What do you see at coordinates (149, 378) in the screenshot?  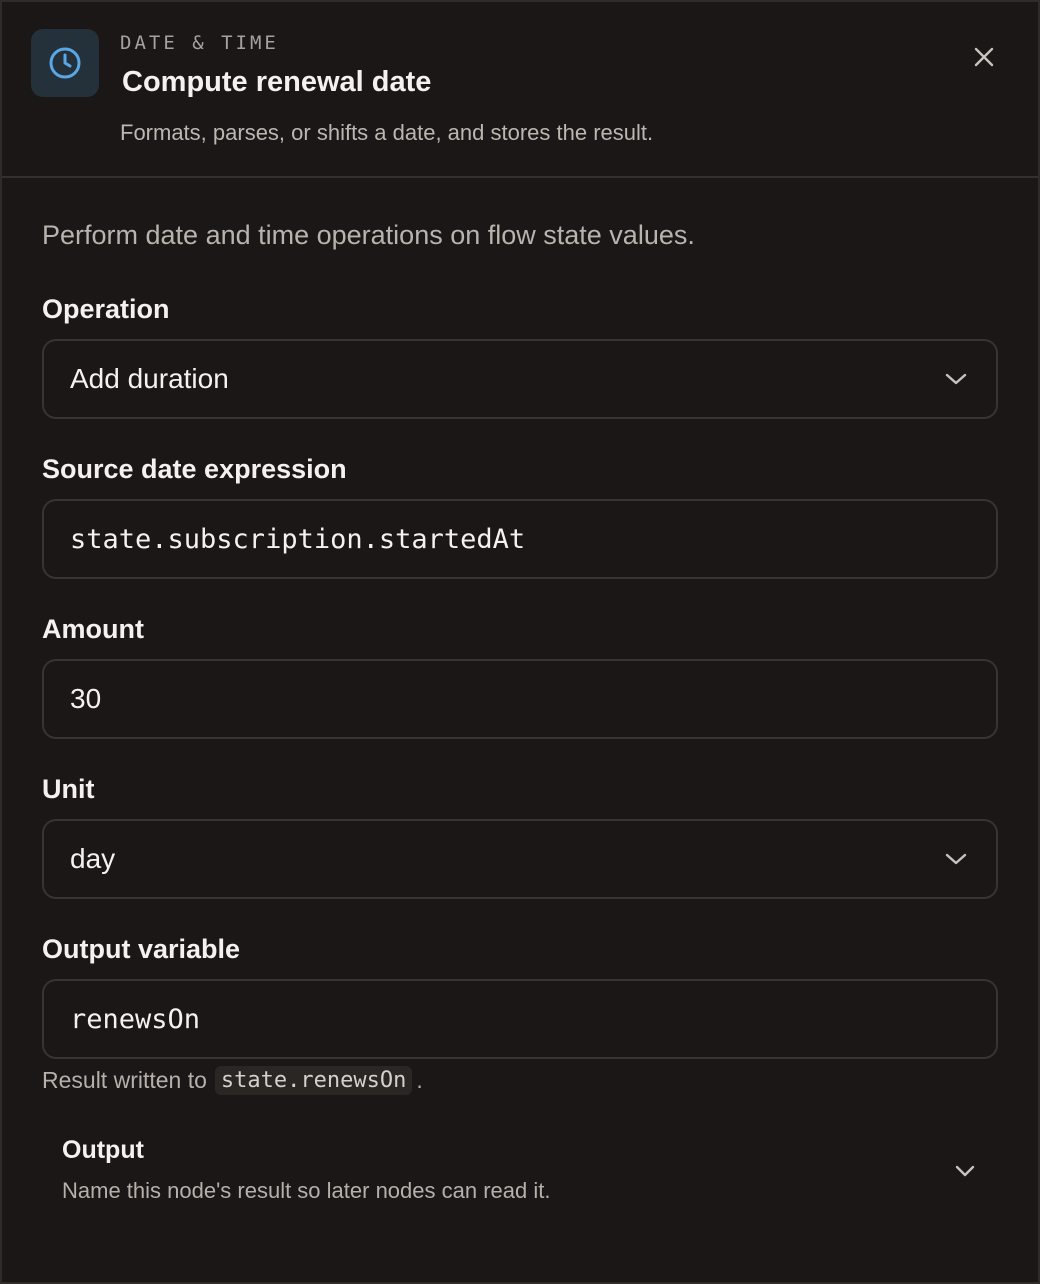 I see `operation-value: Add duration` at bounding box center [149, 378].